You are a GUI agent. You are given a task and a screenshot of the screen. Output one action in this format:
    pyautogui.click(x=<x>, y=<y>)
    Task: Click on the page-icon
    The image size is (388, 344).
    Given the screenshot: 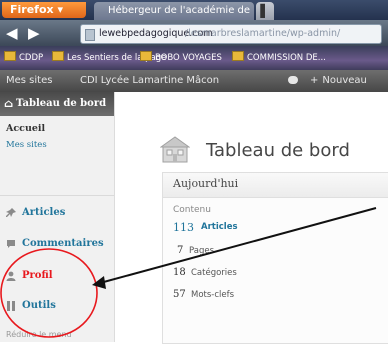 What is the action you would take?
    pyautogui.click(x=90, y=35)
    